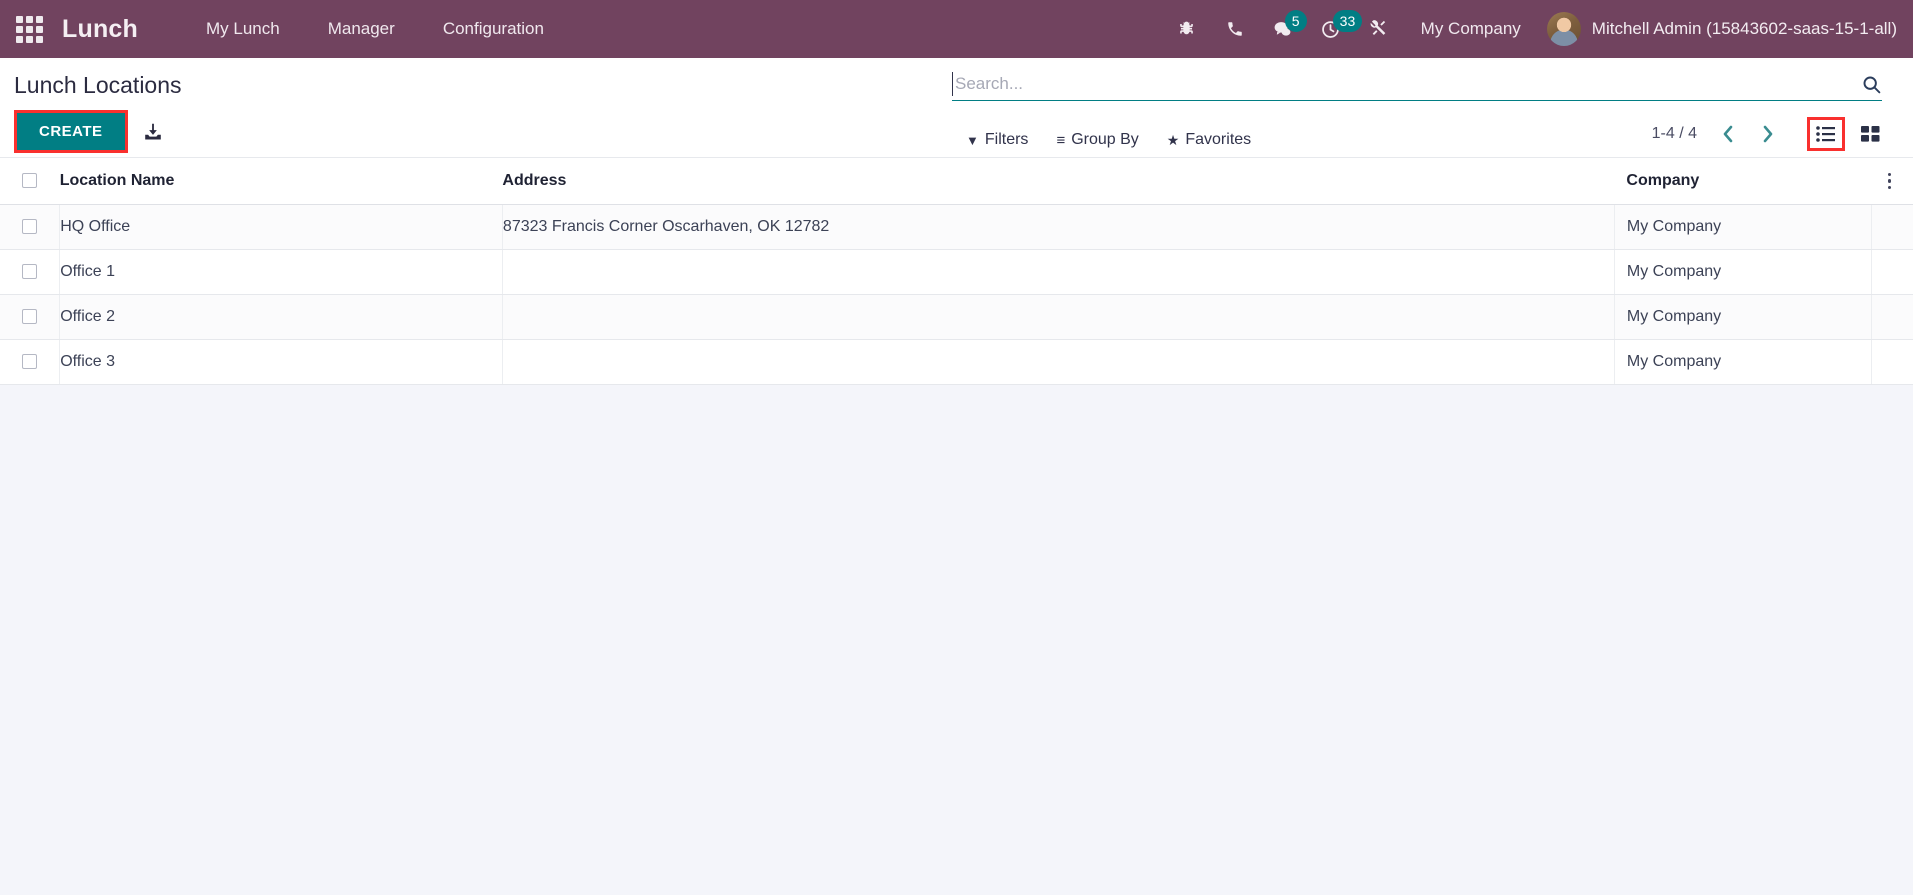  Describe the element at coordinates (1826, 134) in the screenshot. I see `list-view-icon` at that location.